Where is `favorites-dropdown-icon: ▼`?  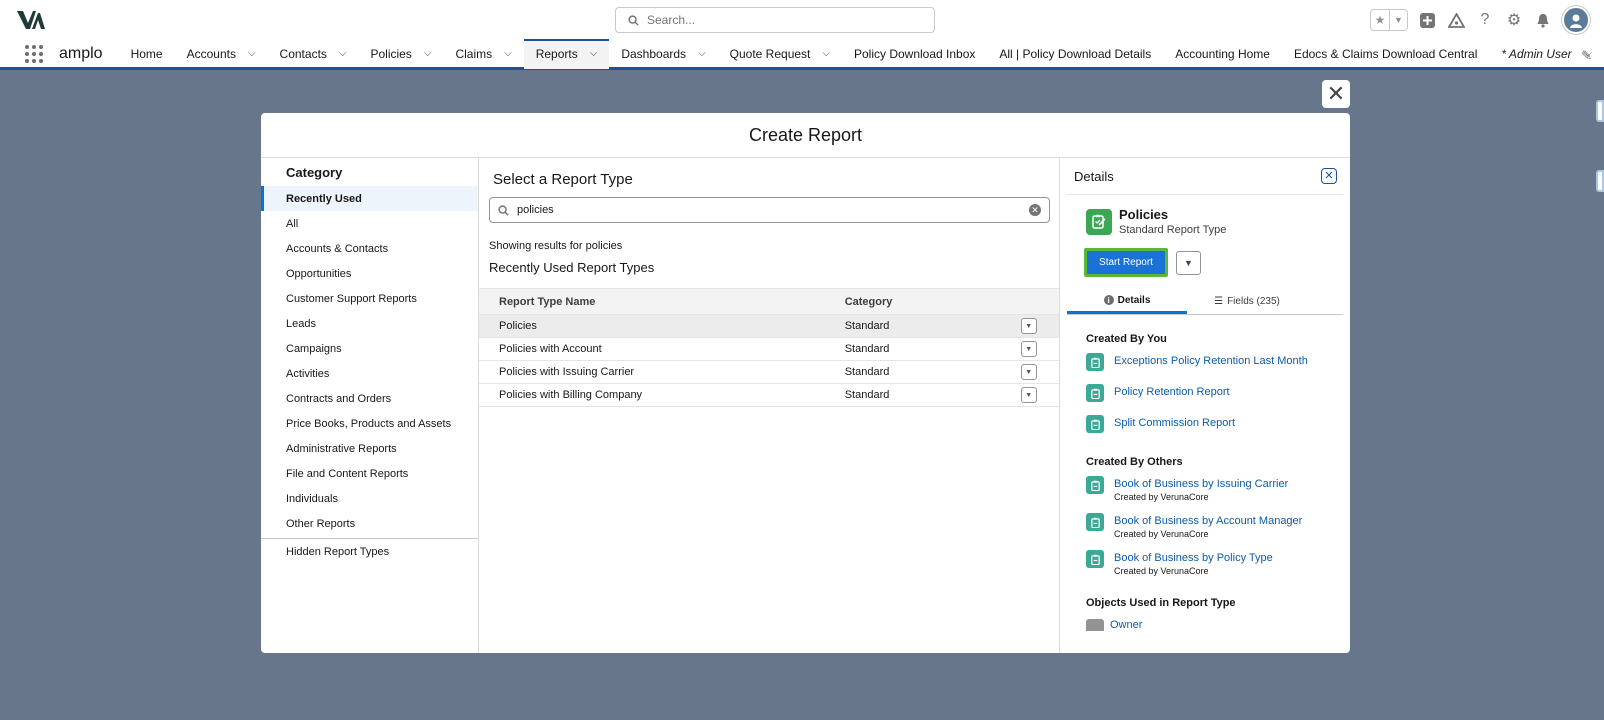 favorites-dropdown-icon: ▼ is located at coordinates (1398, 20).